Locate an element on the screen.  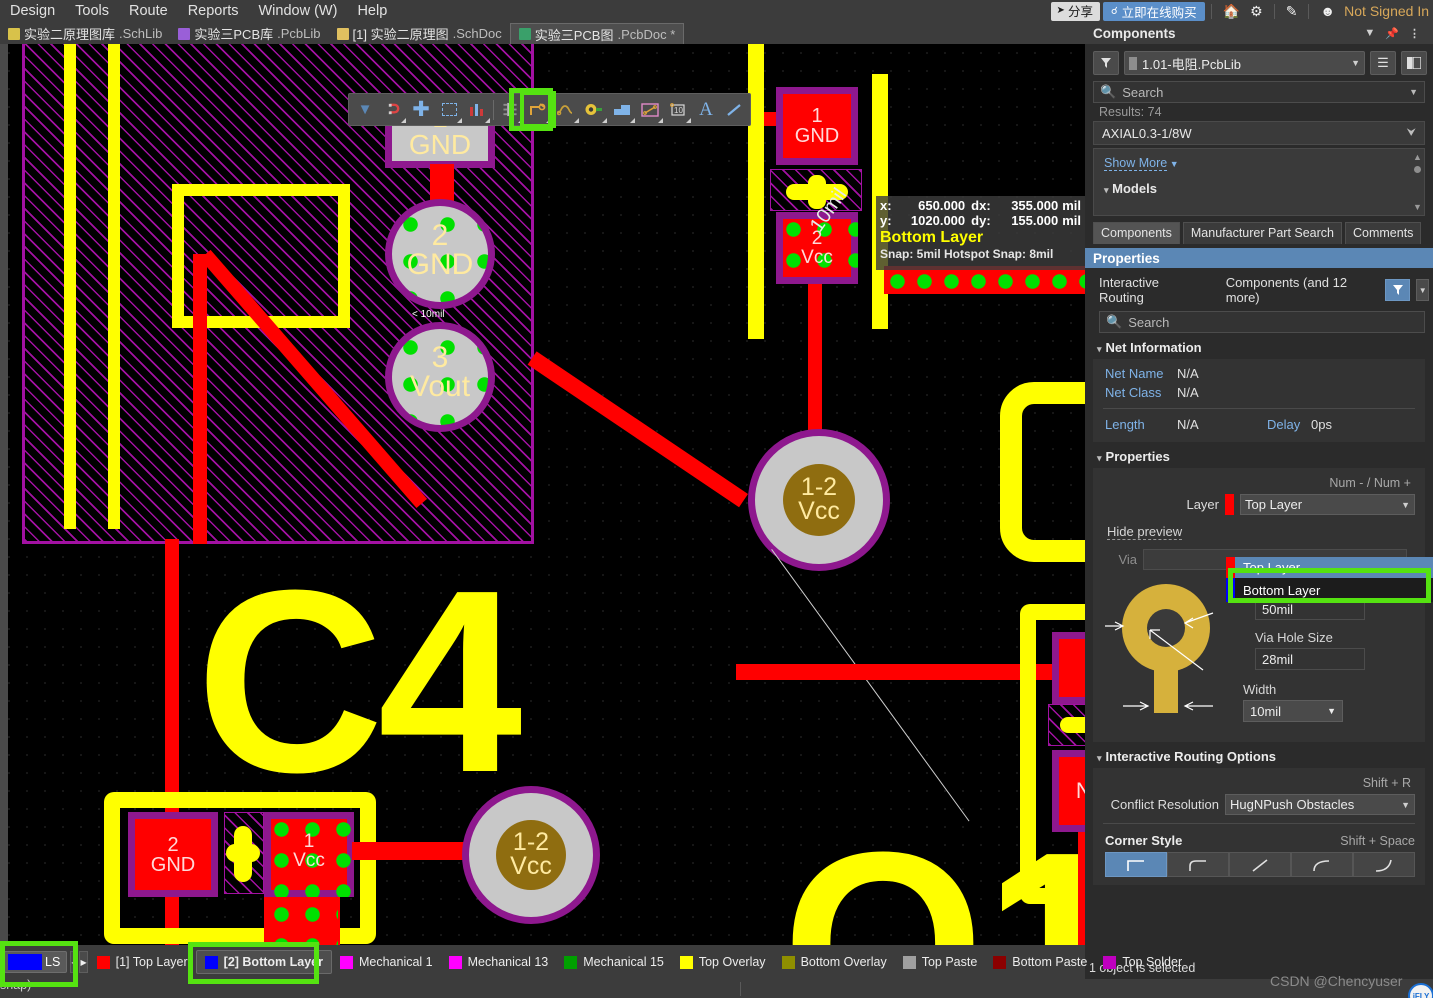
pad-2-gnd-red-lower: 2 GND is located at coordinates (173, 854).